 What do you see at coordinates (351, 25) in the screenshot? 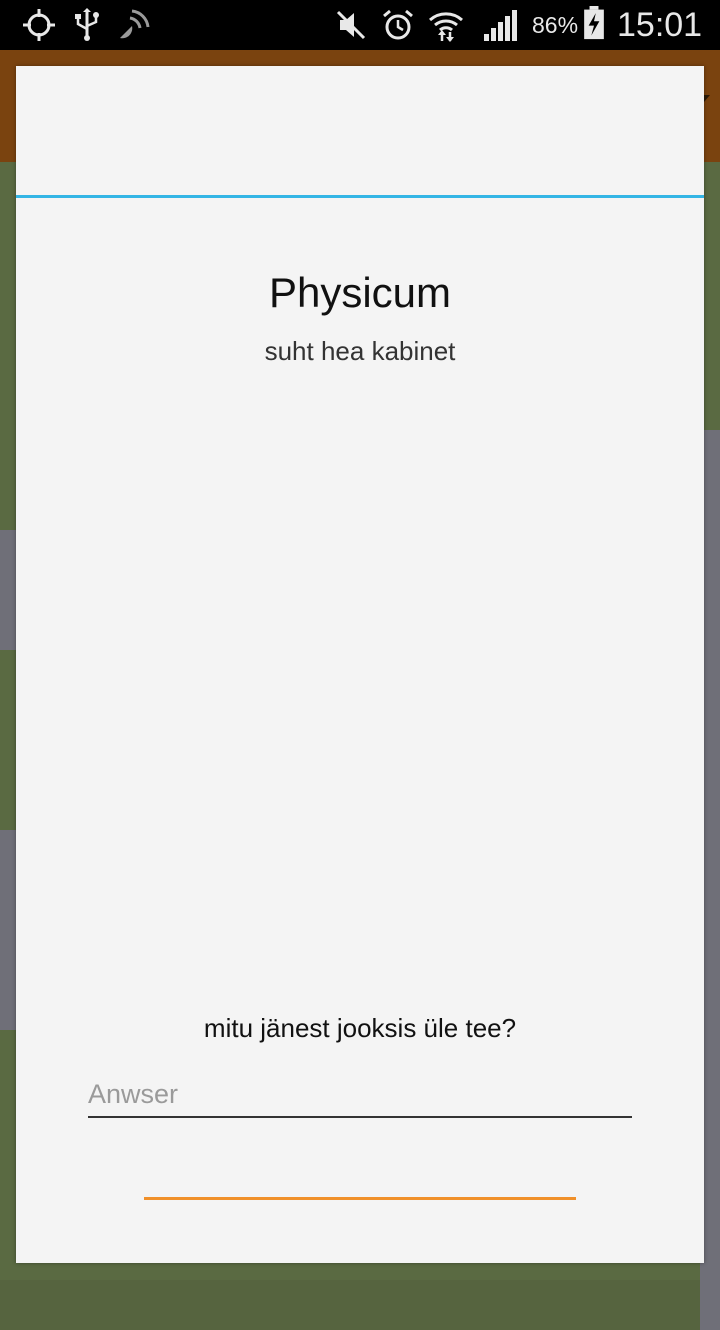
I see `mute-icon` at bounding box center [351, 25].